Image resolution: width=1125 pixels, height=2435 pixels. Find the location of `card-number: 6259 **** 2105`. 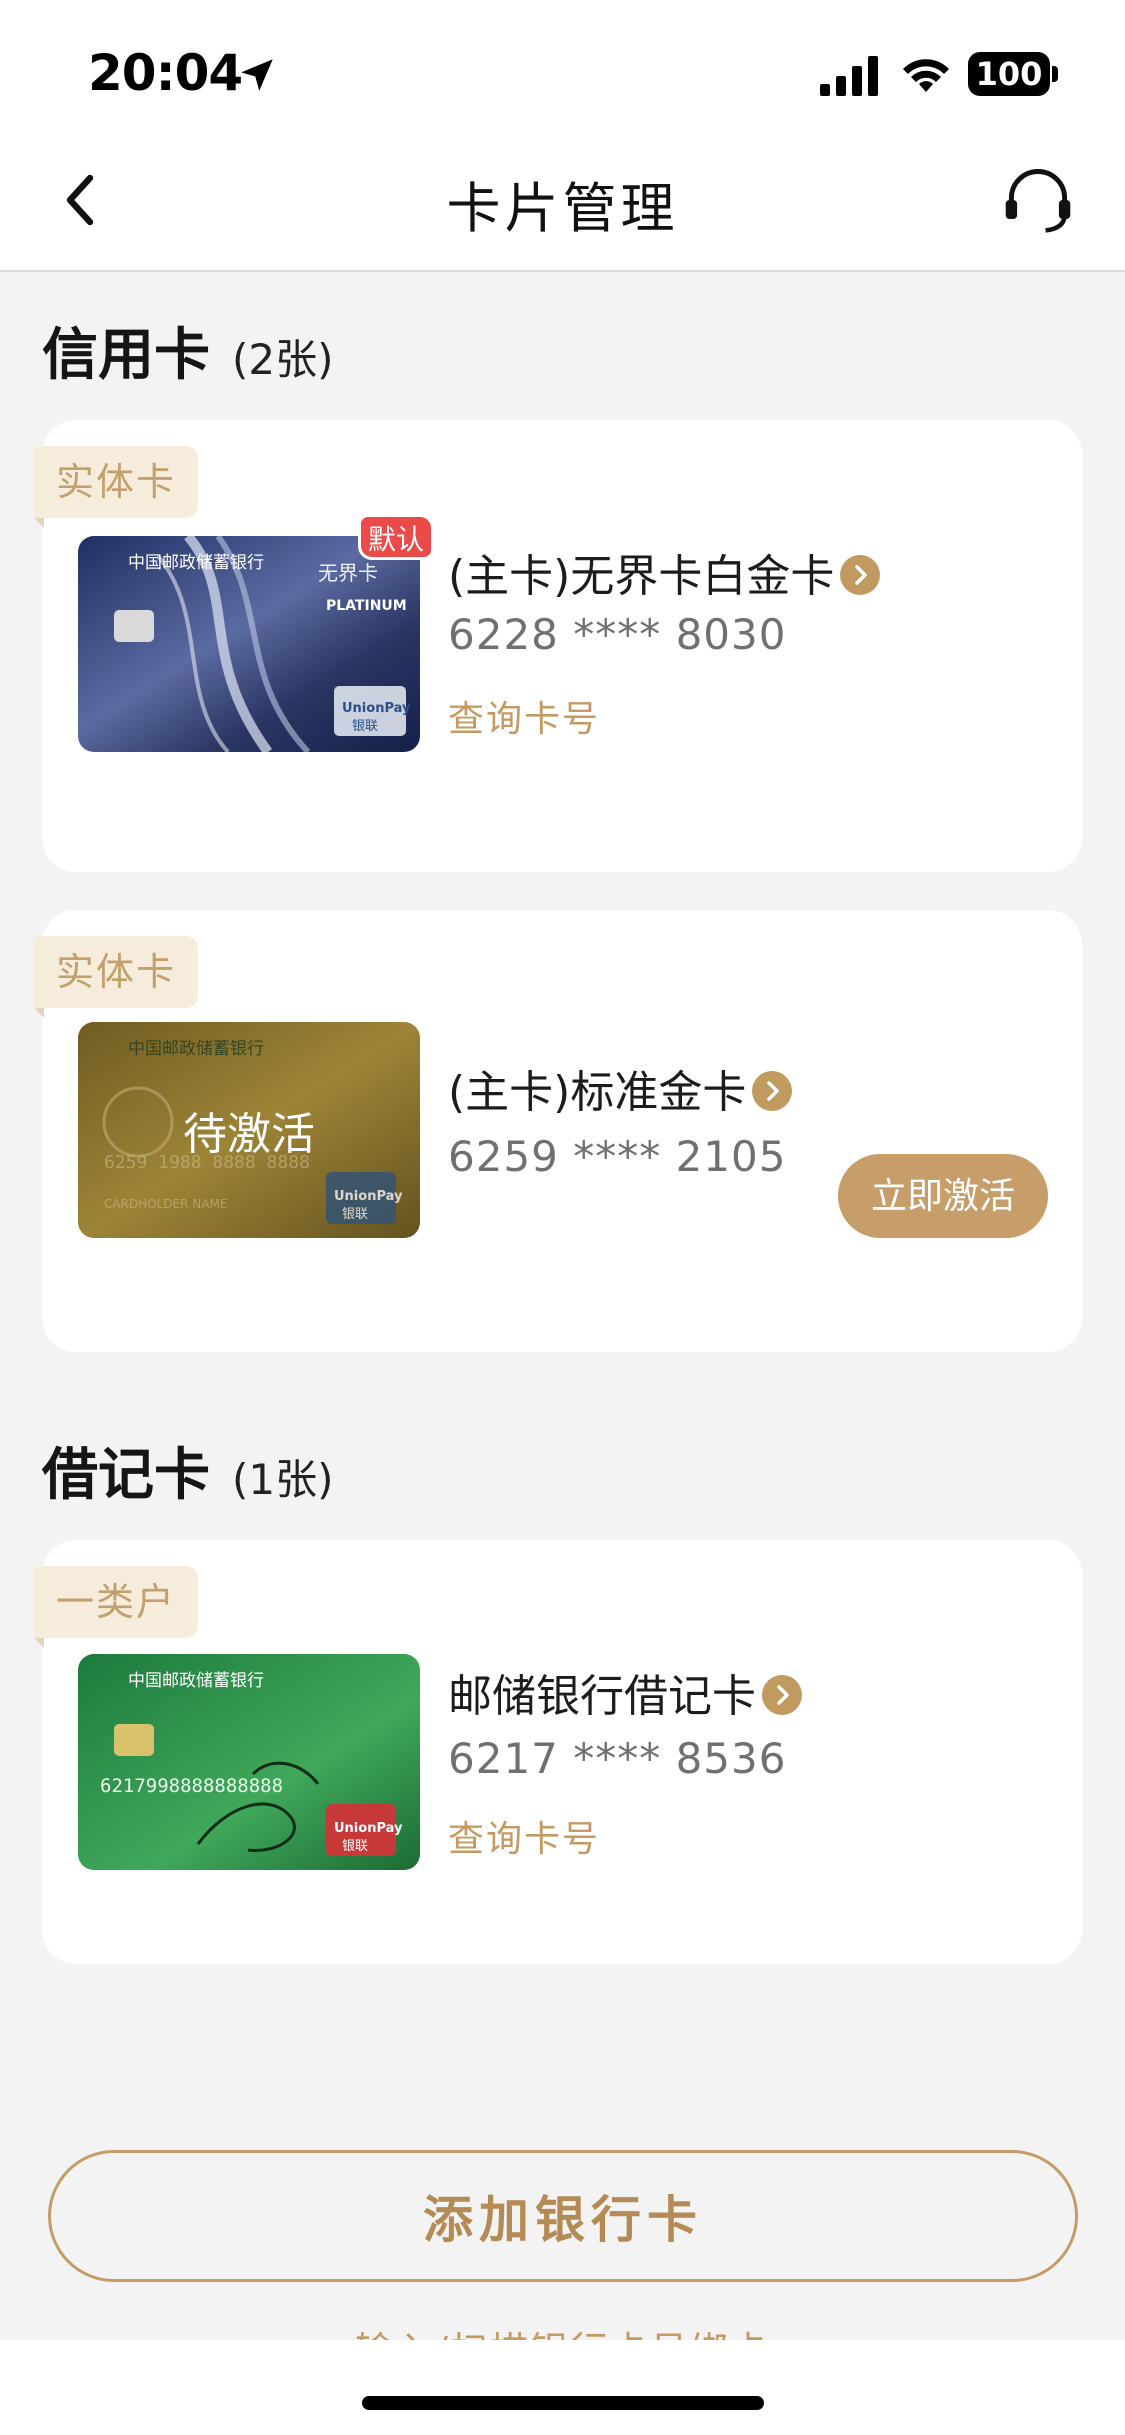

card-number: 6259 **** 2105 is located at coordinates (617, 1156).